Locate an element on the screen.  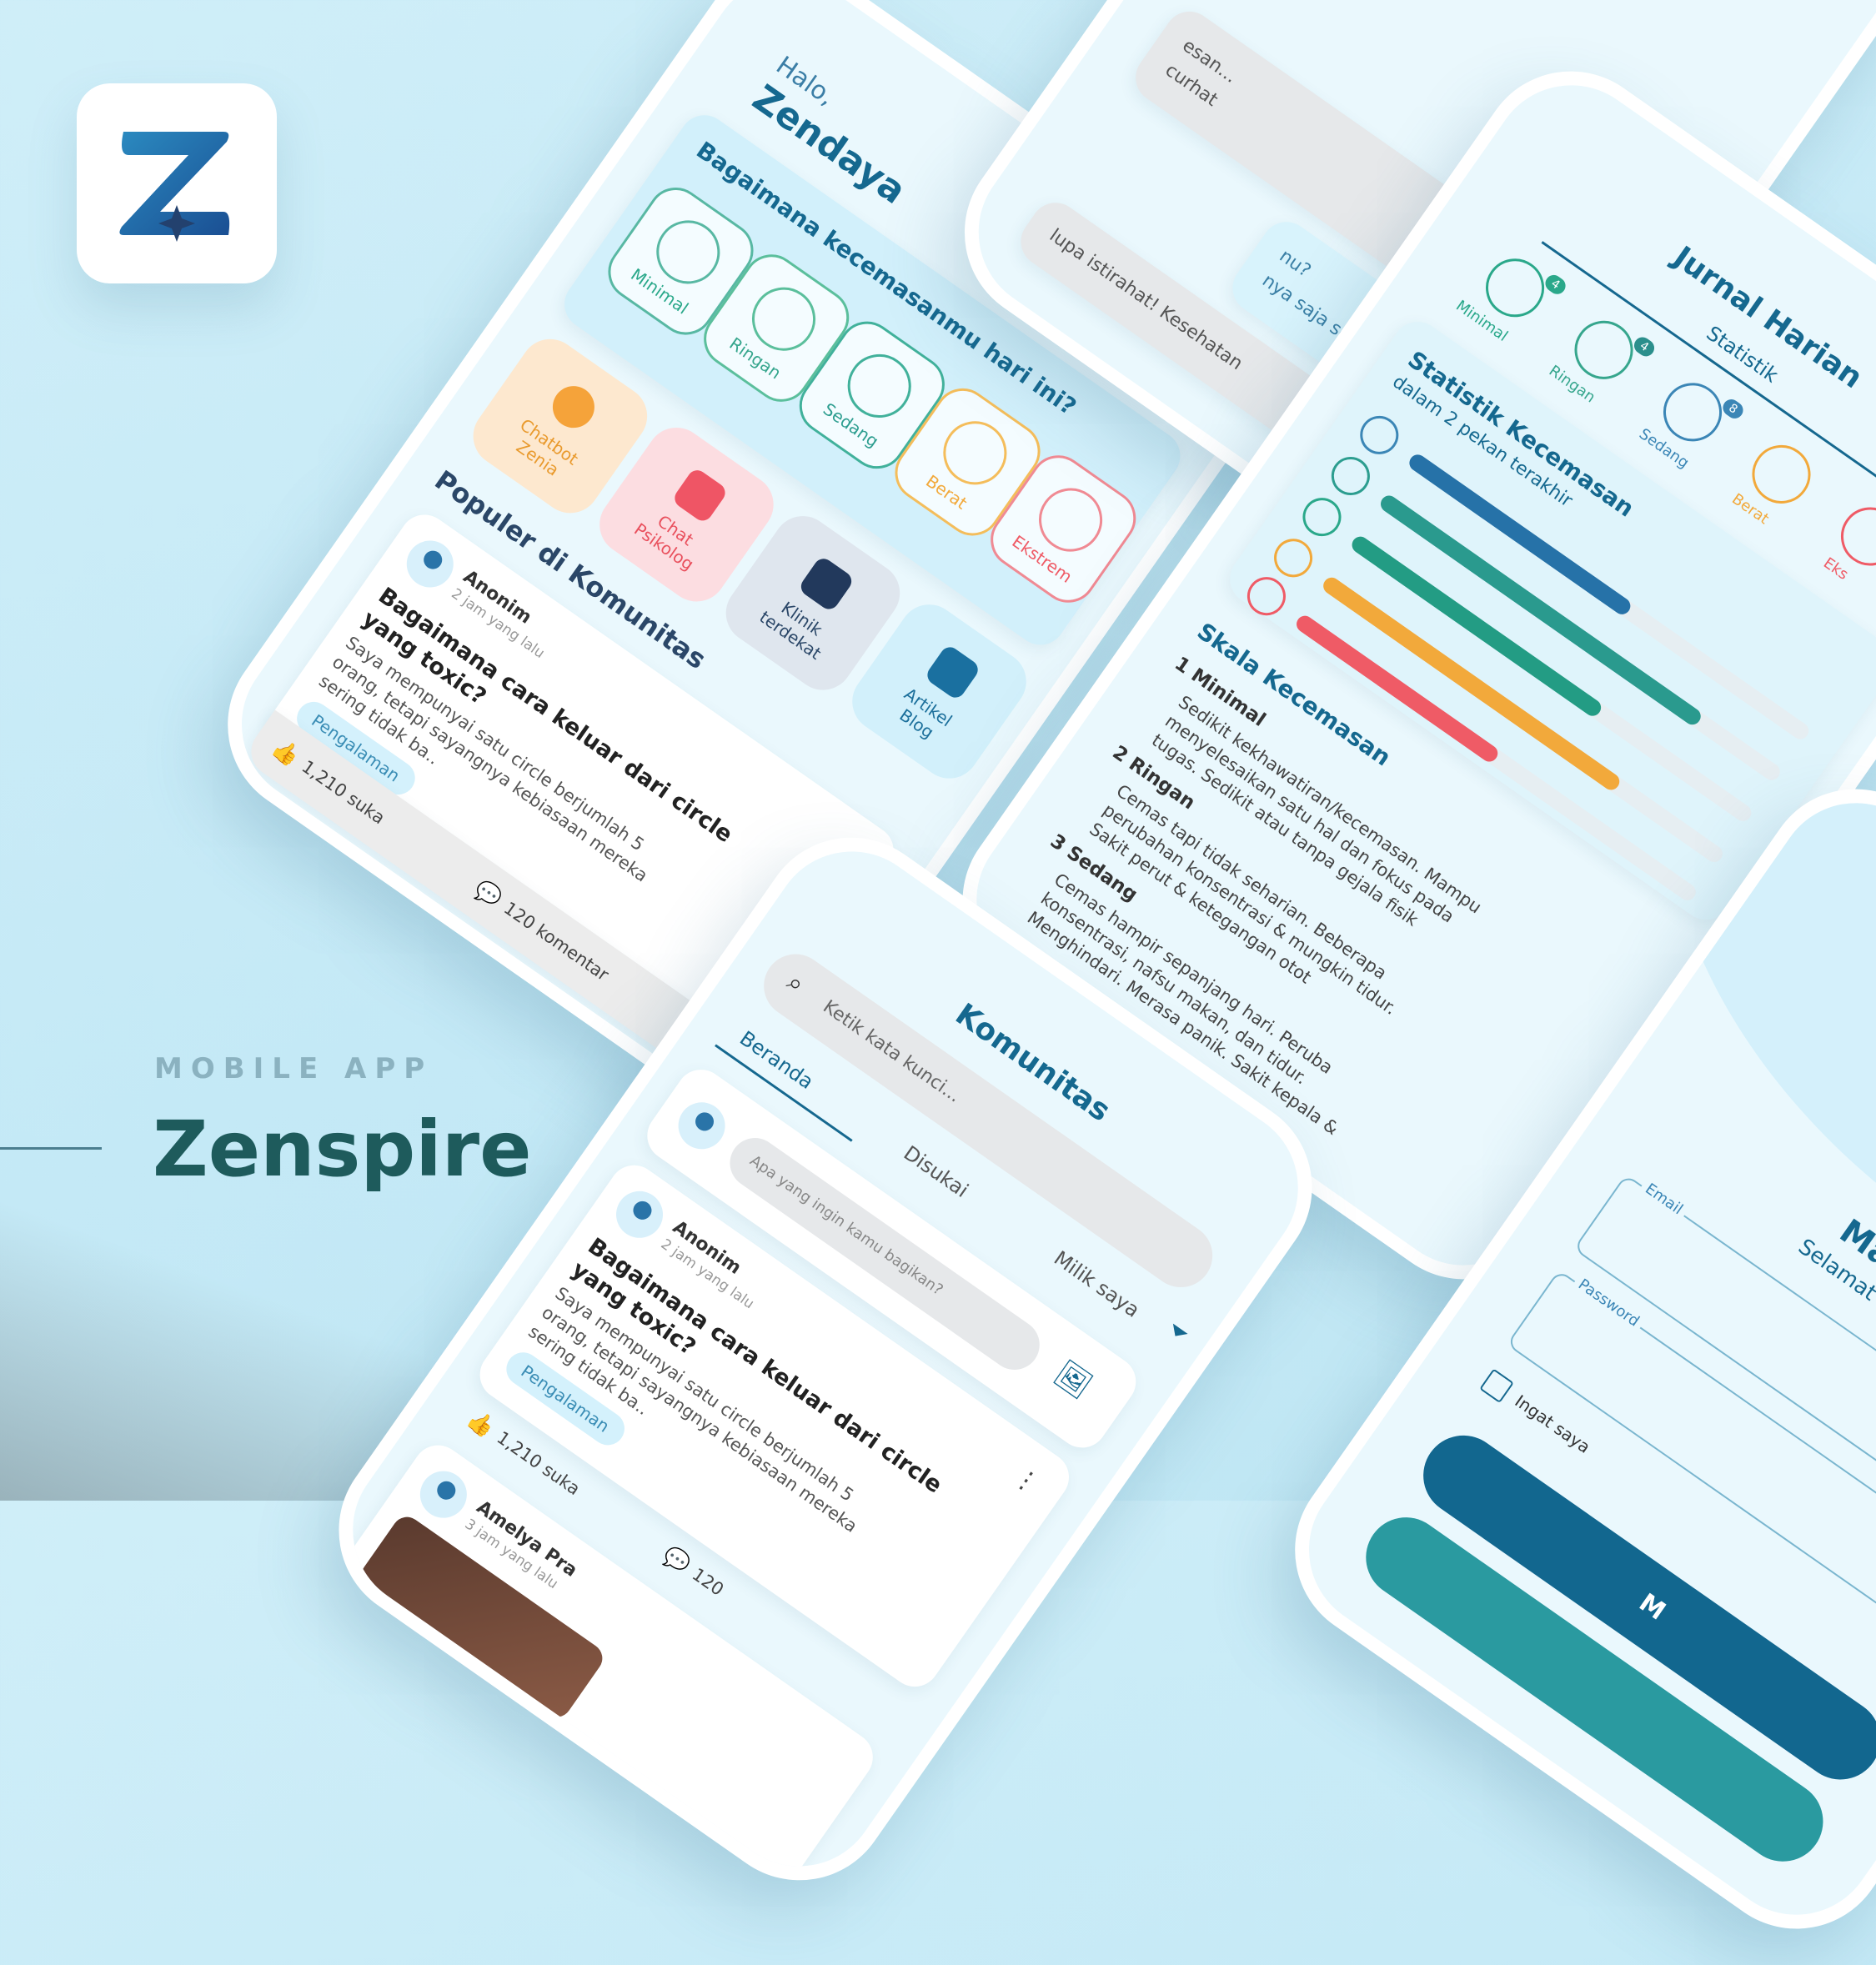
brand-subtitle: MOBILE APP is located at coordinates (294, 1068).